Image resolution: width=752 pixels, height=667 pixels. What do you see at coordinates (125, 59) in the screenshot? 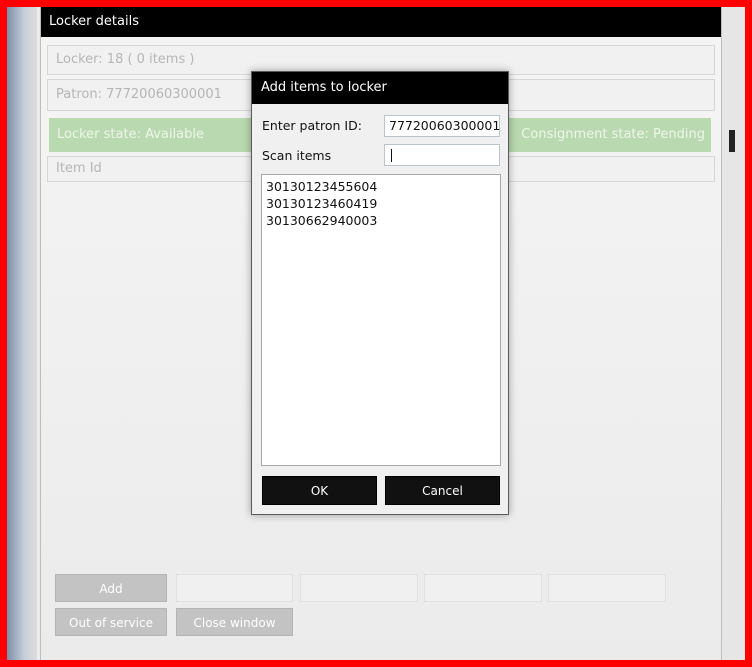
I see `locker-label: Locker: 18 ( 0 items )` at bounding box center [125, 59].